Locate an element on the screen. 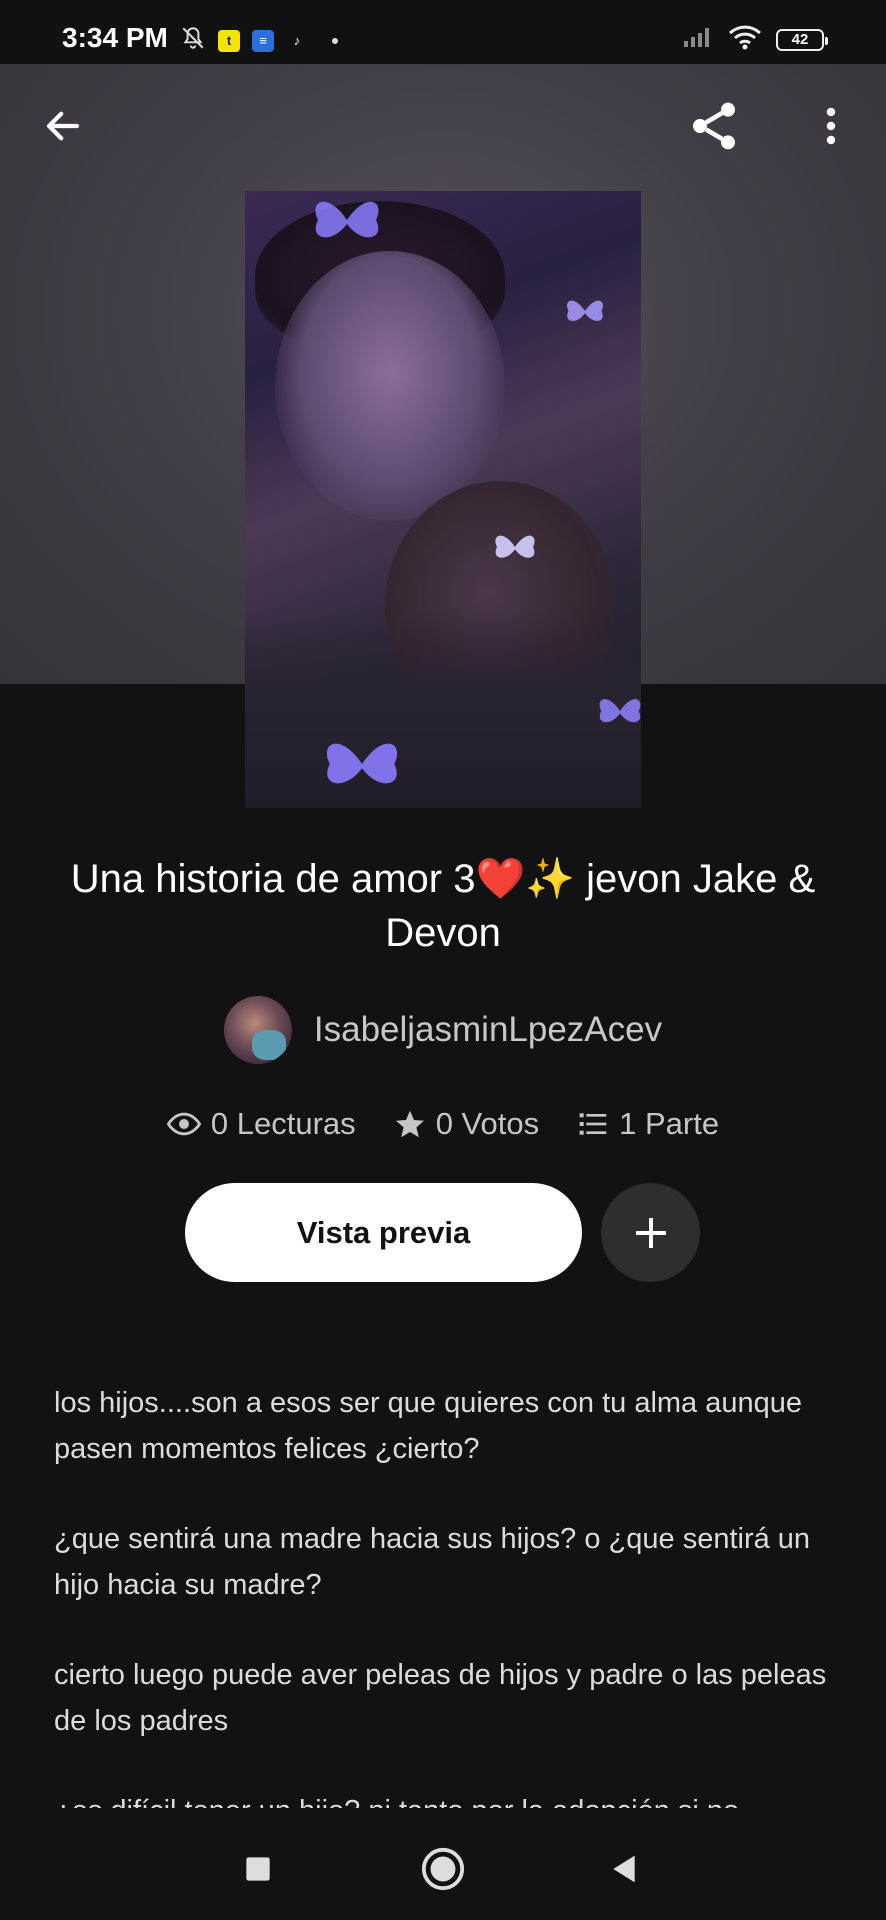  reads-stat: 0 Lecturas is located at coordinates (261, 1124).